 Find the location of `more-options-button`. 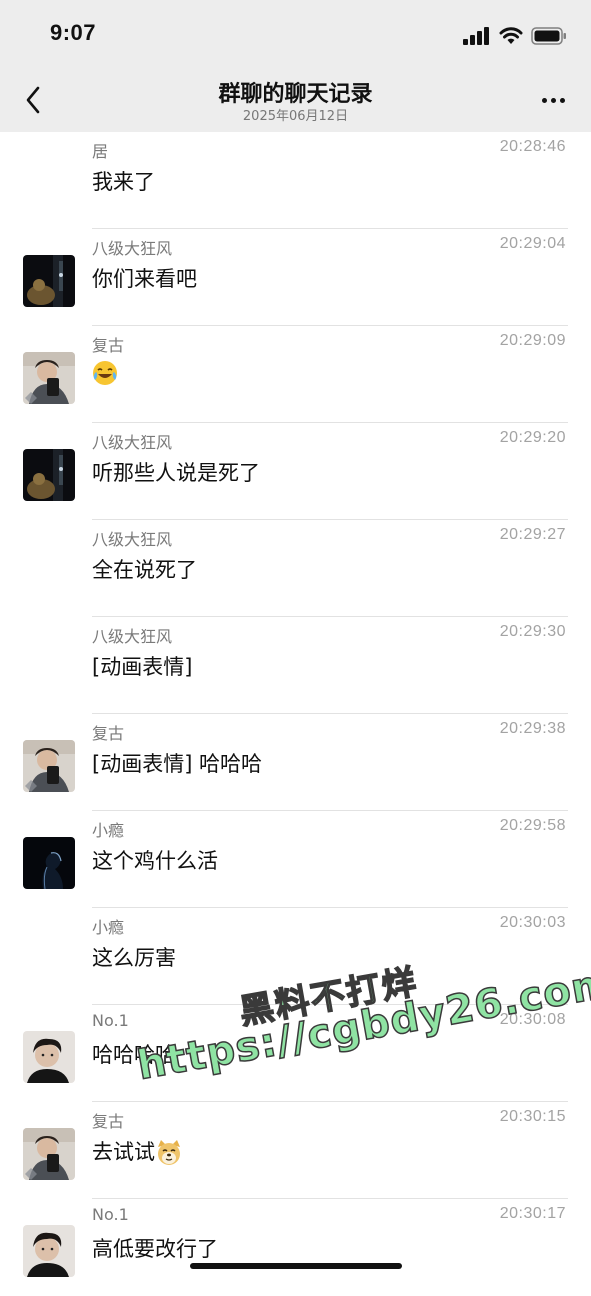

more-options-button is located at coordinates (553, 100).